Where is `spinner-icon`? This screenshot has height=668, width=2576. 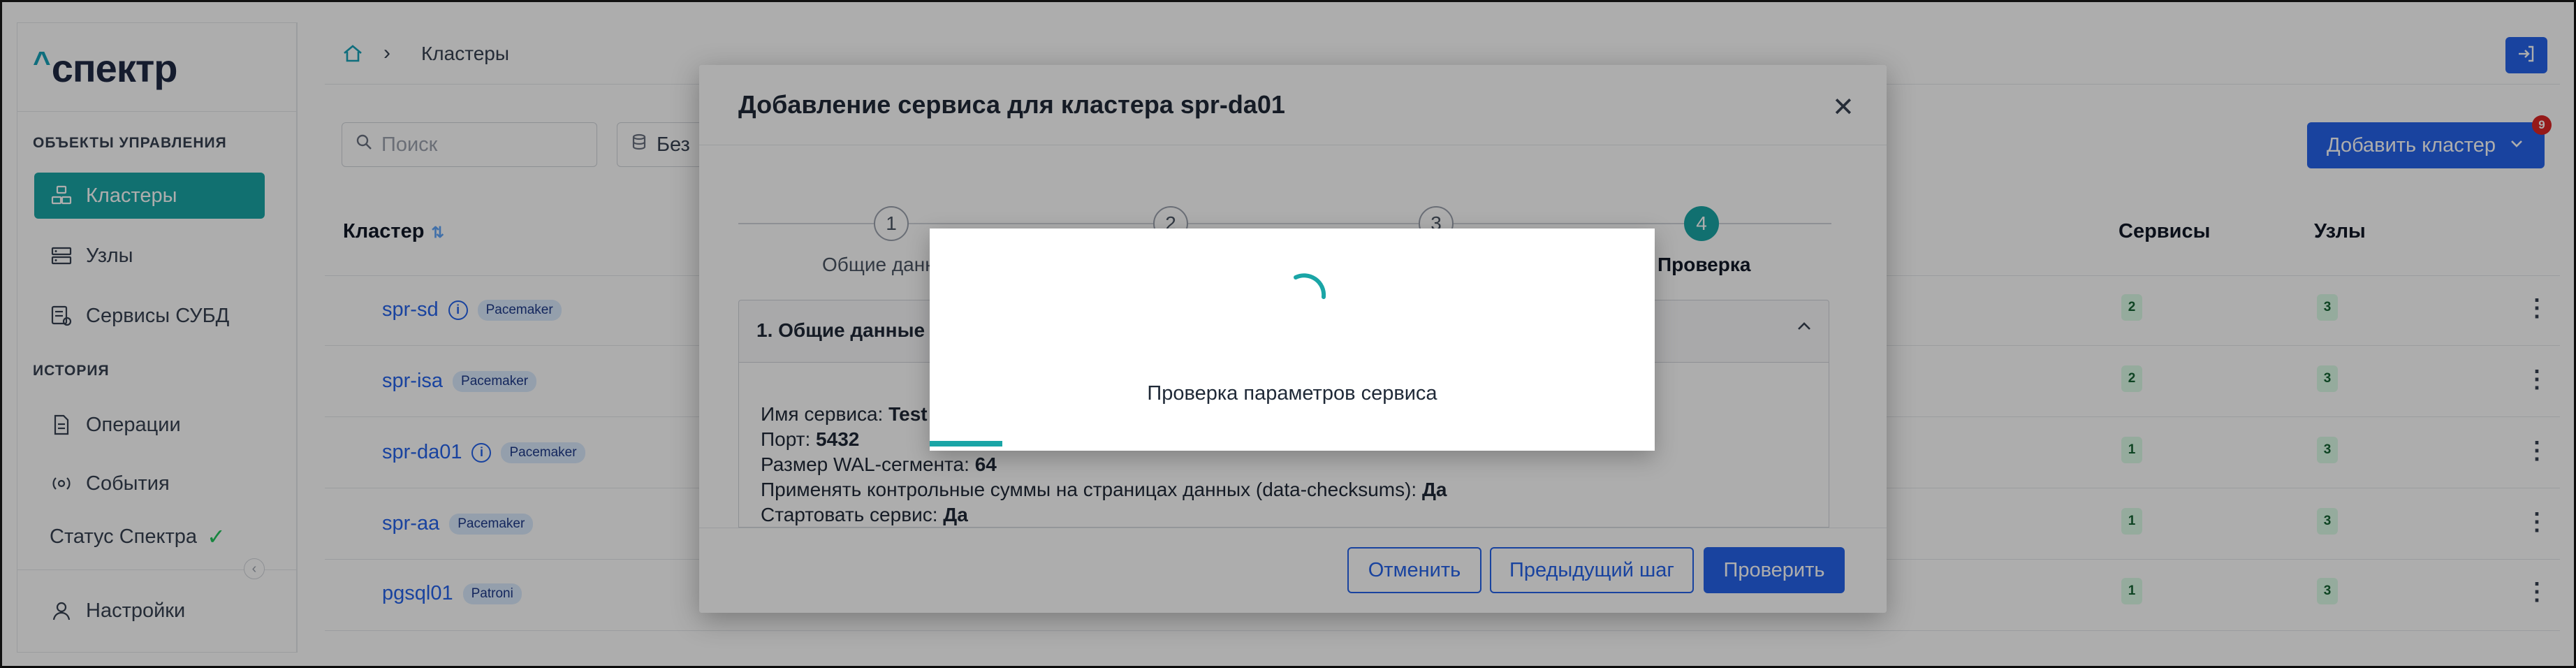 spinner-icon is located at coordinates (1304, 297).